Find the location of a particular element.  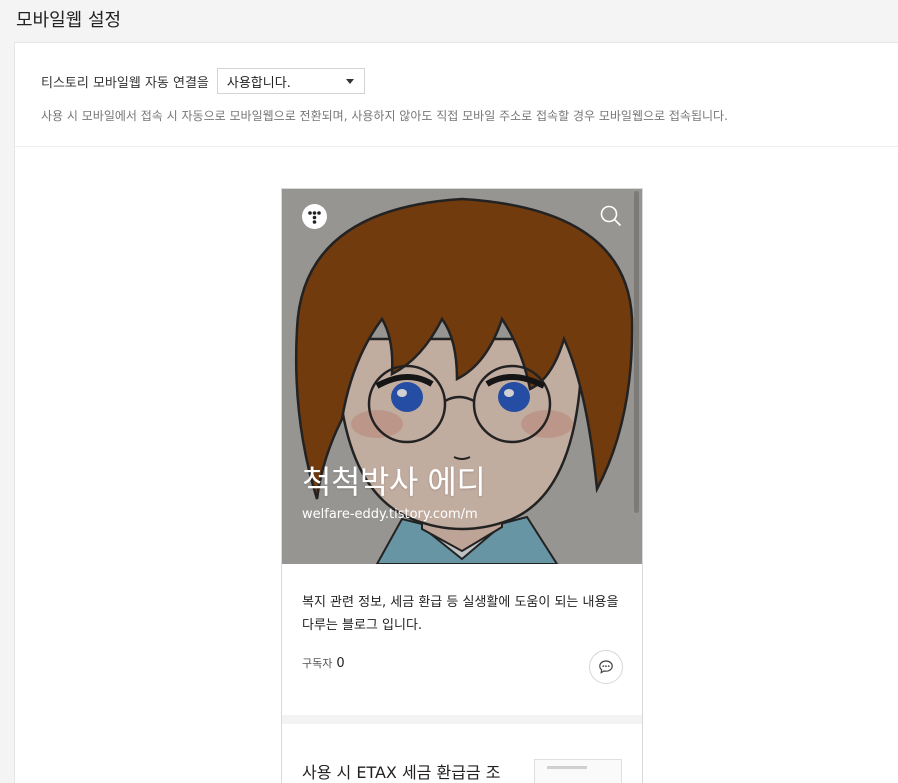

mobile-auto-connect-select: 사용합니다. is located at coordinates (290, 81).